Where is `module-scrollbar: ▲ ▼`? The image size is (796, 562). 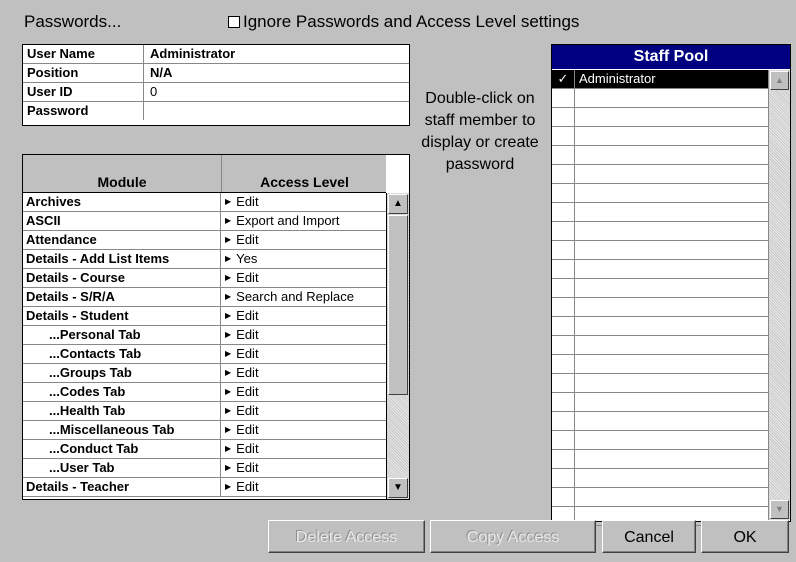
module-scrollbar: ▲ ▼ is located at coordinates (397, 346).